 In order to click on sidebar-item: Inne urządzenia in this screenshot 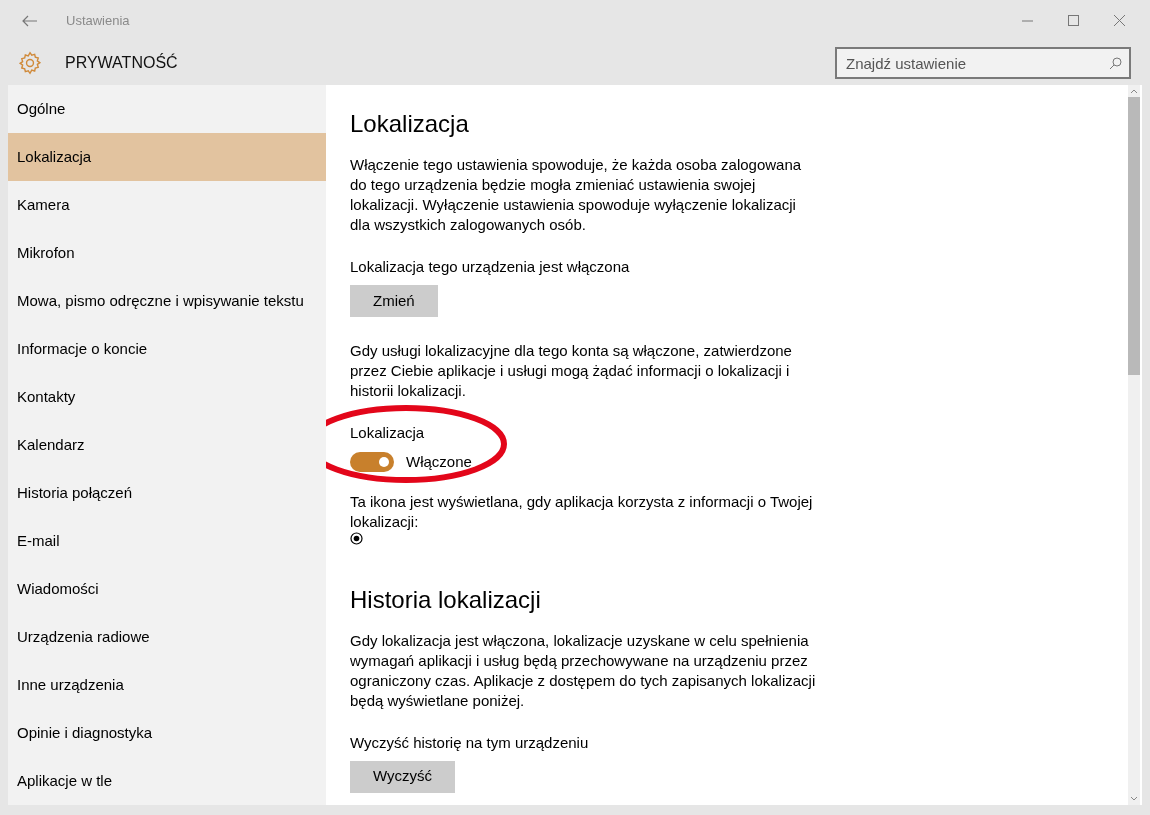, I will do `click(167, 685)`.